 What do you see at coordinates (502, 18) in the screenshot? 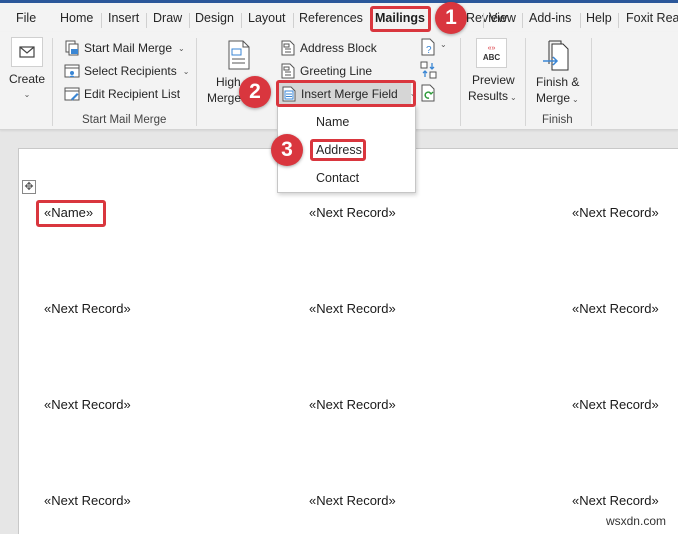
I see `tab-view: View` at bounding box center [502, 18].